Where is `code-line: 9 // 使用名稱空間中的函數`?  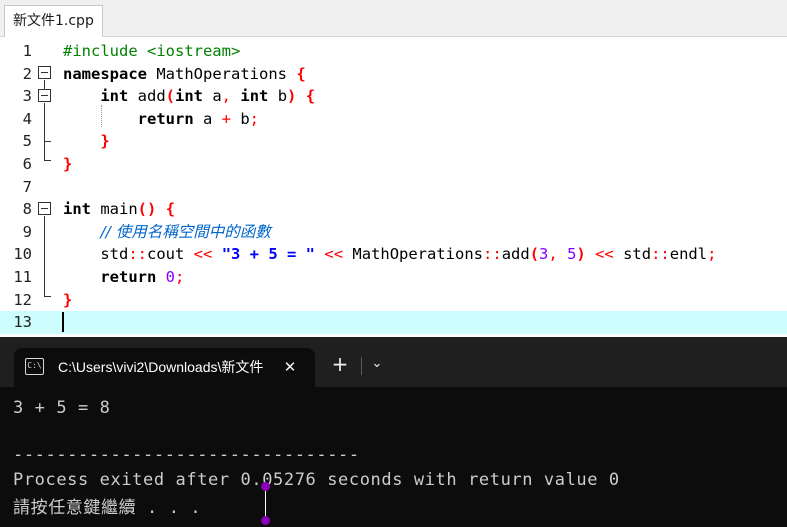 code-line: 9 // 使用名稱空間中的函數 is located at coordinates (393, 232).